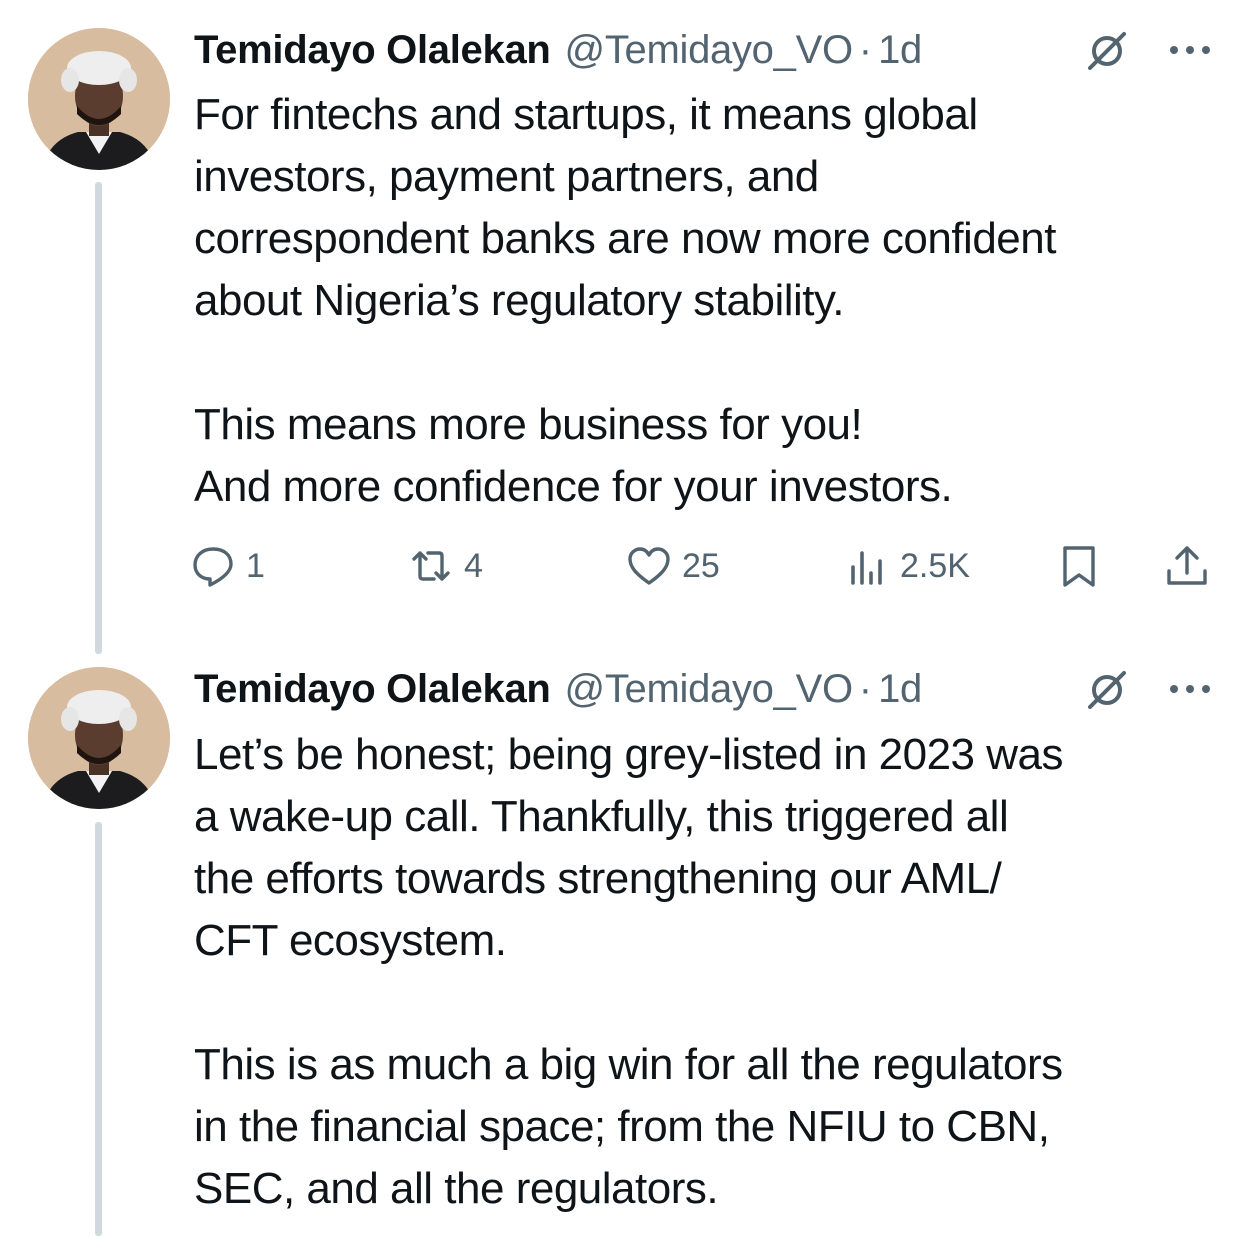 The image size is (1242, 1236). I want to click on repost-icon, so click(431, 566).